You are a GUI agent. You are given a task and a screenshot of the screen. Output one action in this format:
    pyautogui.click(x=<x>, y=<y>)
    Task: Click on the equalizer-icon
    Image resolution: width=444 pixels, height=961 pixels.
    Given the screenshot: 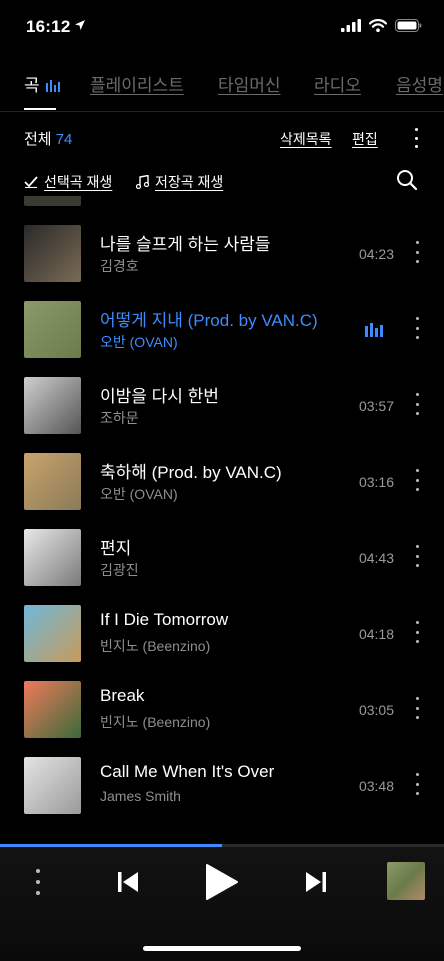 What is the action you would take?
    pyautogui.click(x=53, y=86)
    